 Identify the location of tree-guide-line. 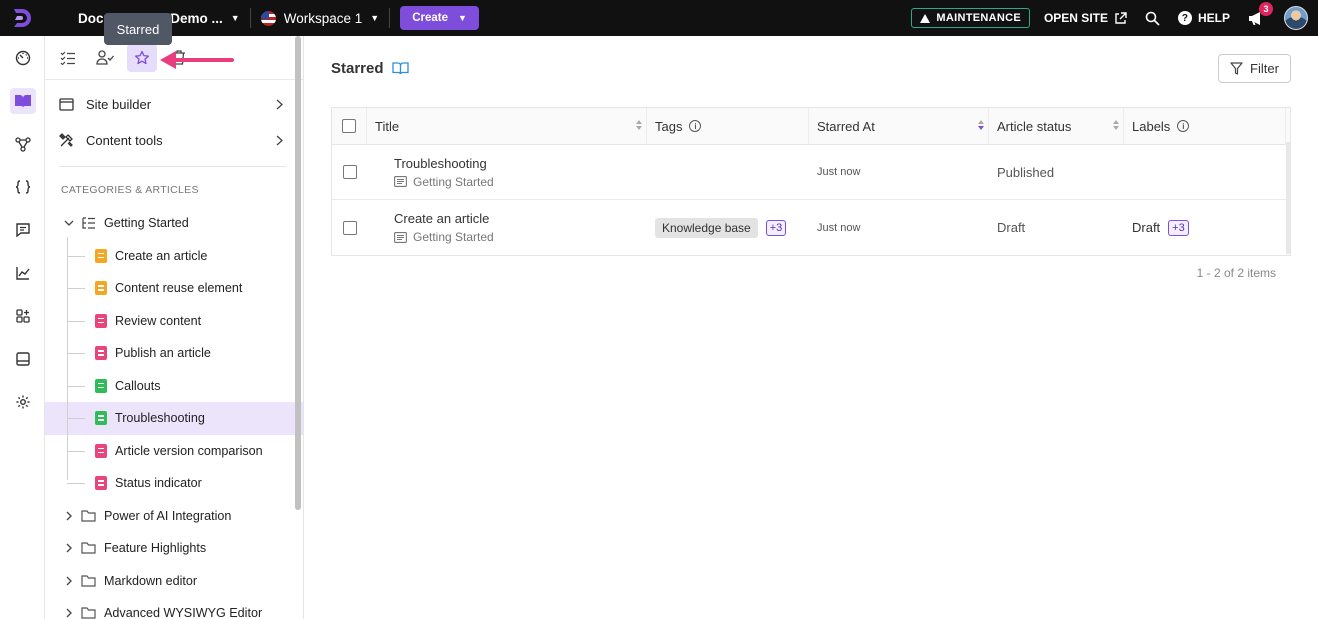
(67, 358).